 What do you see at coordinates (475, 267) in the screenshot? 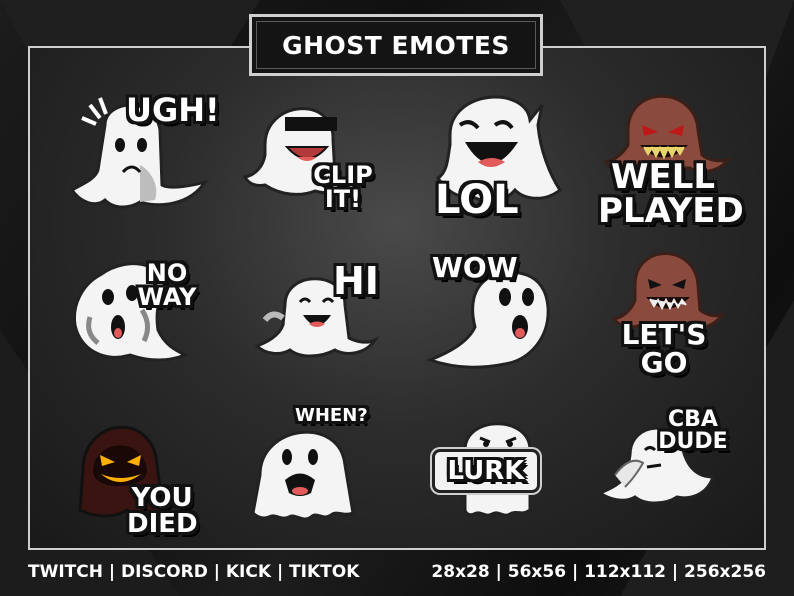
I see `emote-caption: WOW` at bounding box center [475, 267].